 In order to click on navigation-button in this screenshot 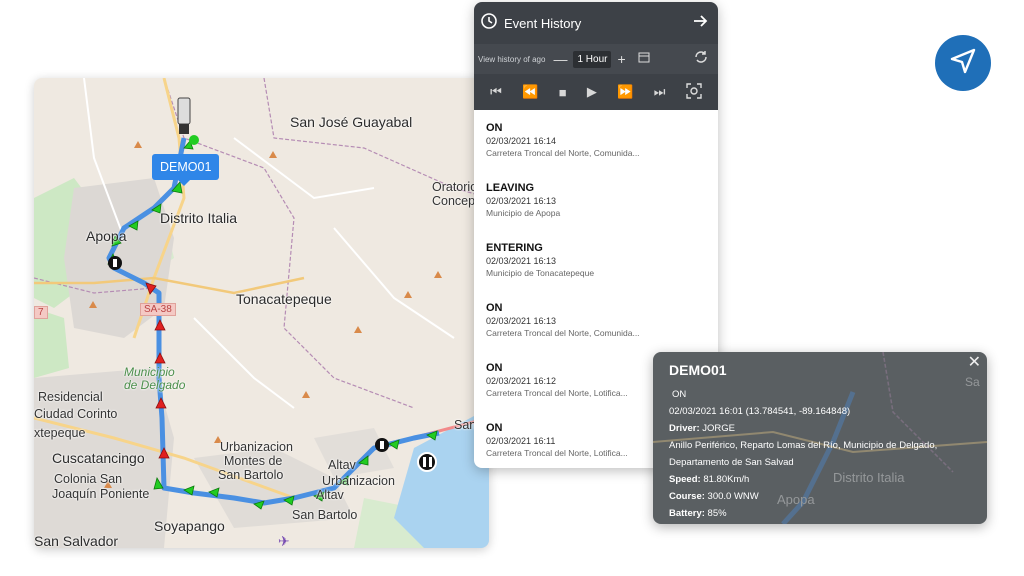, I will do `click(963, 63)`.